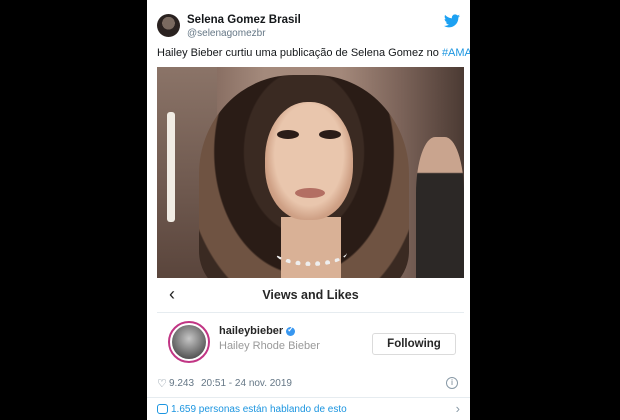  What do you see at coordinates (440, 207) in the screenshot?
I see `photo-background-person` at bounding box center [440, 207].